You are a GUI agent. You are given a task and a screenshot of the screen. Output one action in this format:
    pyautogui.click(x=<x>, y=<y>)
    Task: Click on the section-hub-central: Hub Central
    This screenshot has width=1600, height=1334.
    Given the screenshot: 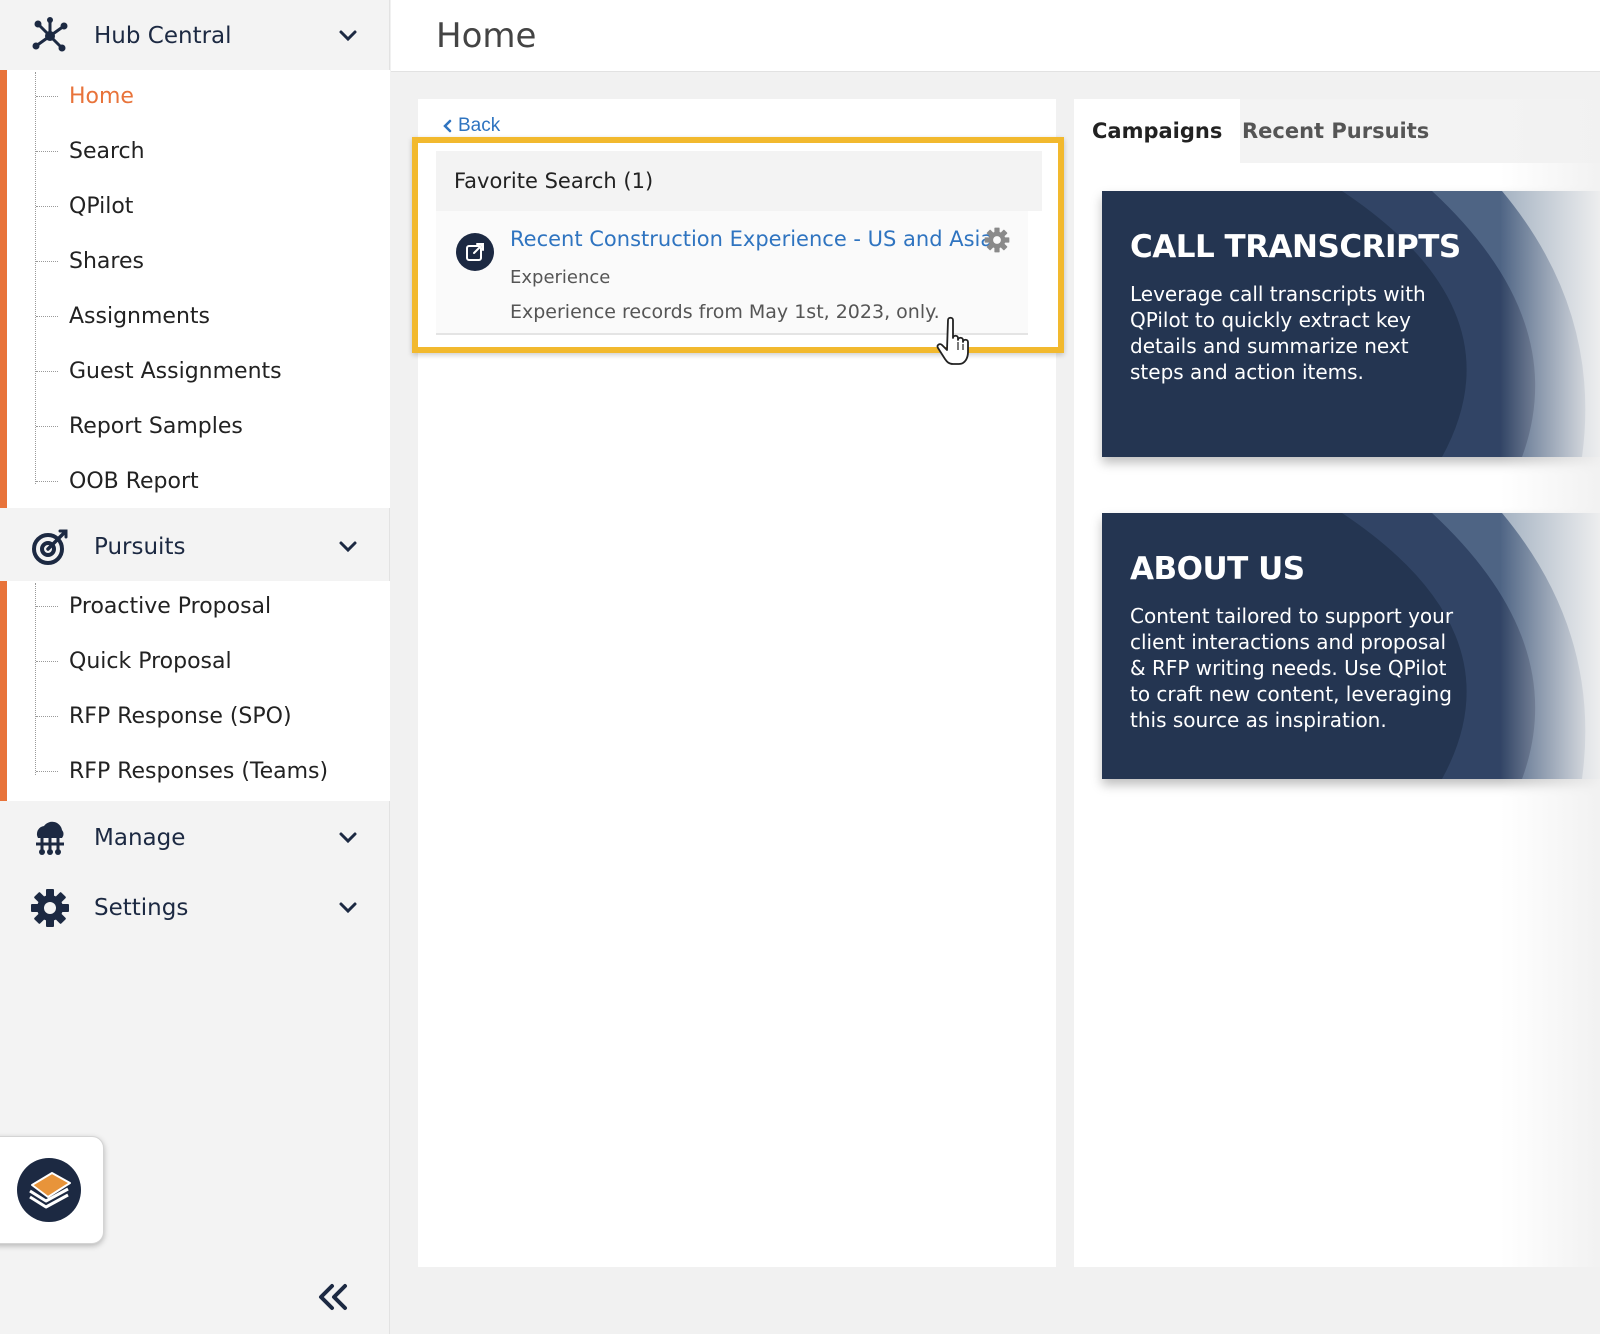 What is the action you would take?
    pyautogui.click(x=195, y=36)
    